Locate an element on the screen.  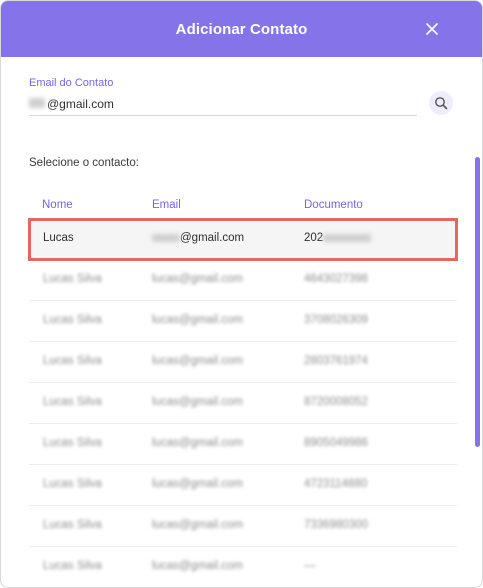
table-row: Lucas Silva lucas@gmail.com 3708026309 is located at coordinates (243, 321).